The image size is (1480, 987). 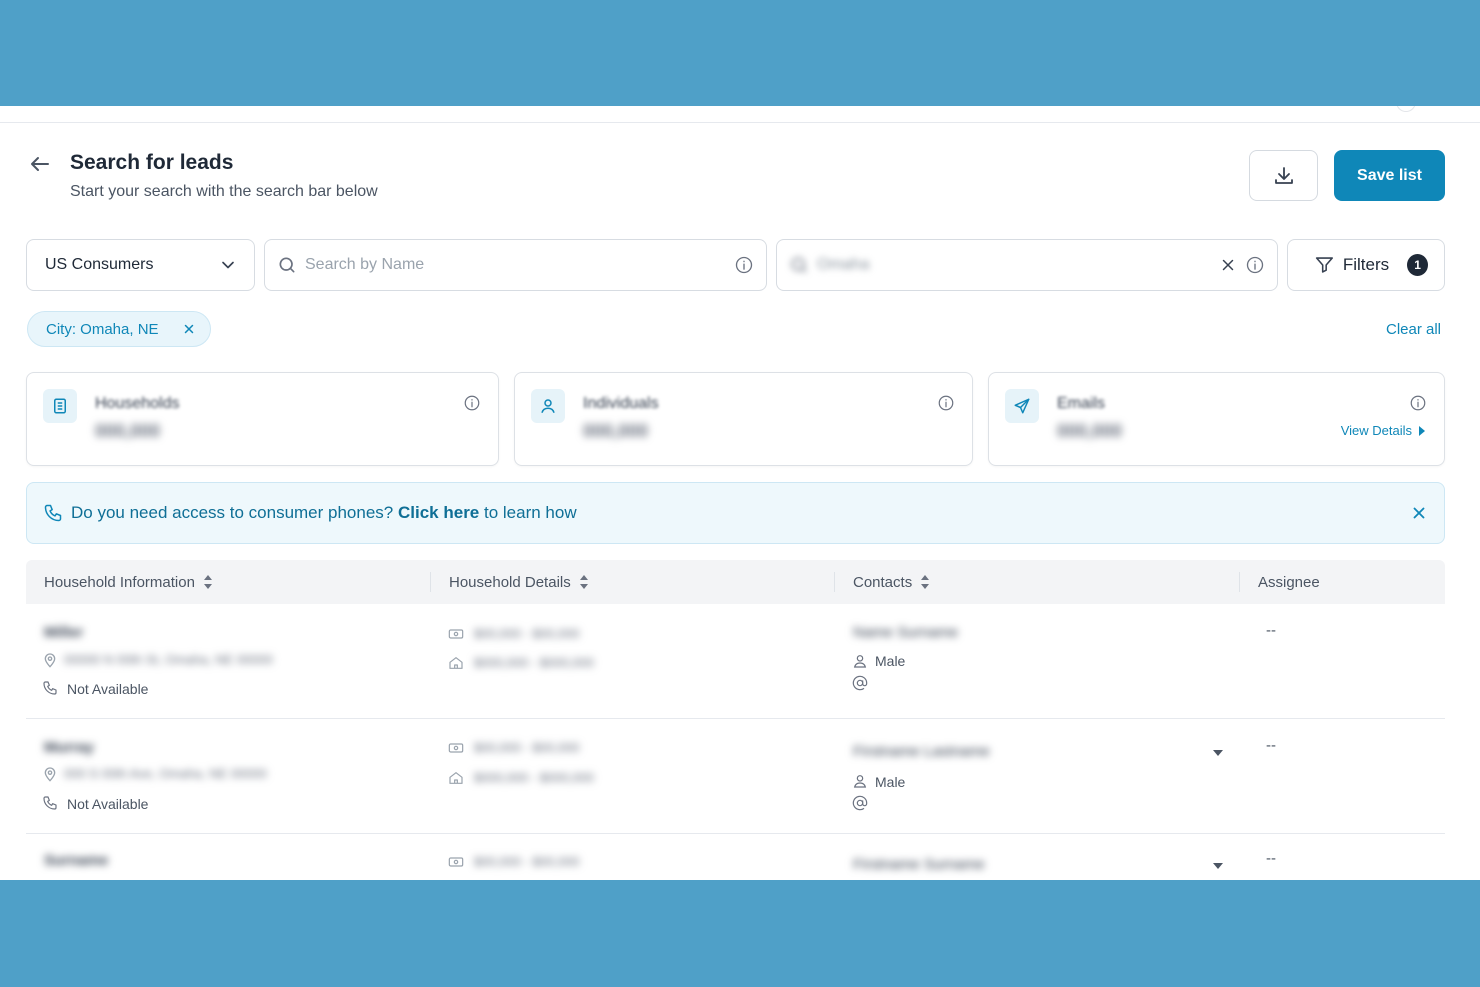 I want to click on back-arrow-icon, so click(x=40, y=164).